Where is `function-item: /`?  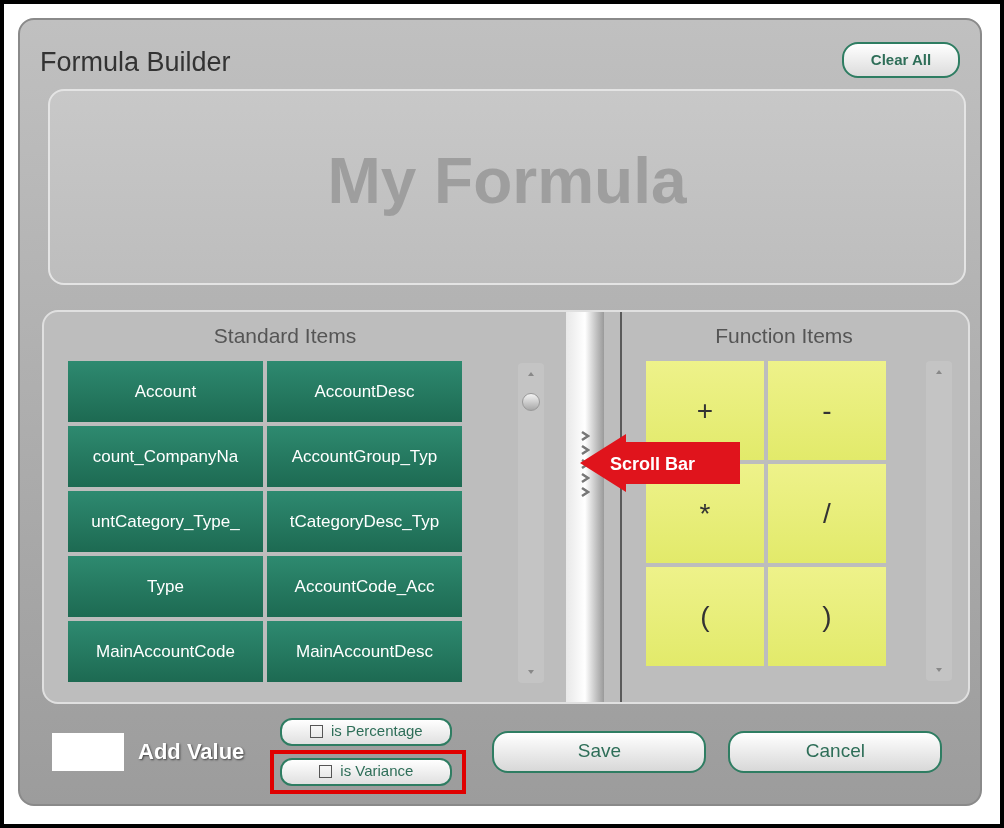 function-item: / is located at coordinates (827, 513).